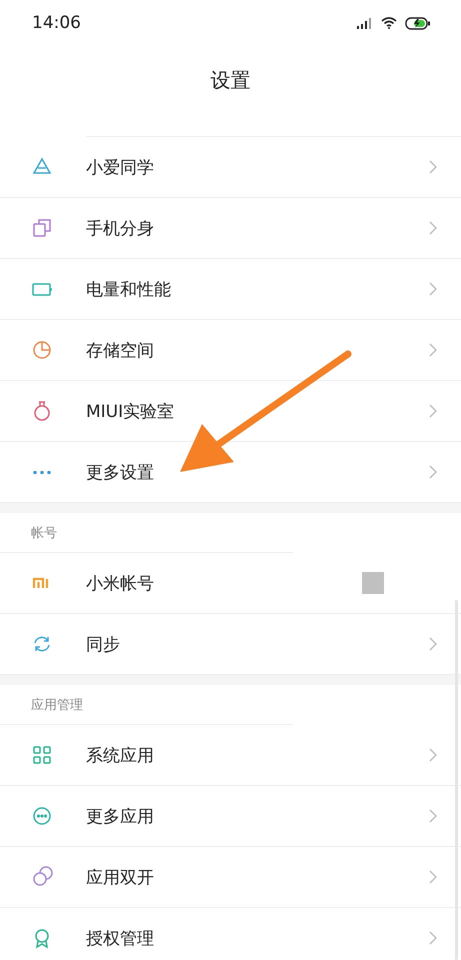 The width and height of the screenshot is (461, 960). I want to click on copy-icon, so click(42, 228).